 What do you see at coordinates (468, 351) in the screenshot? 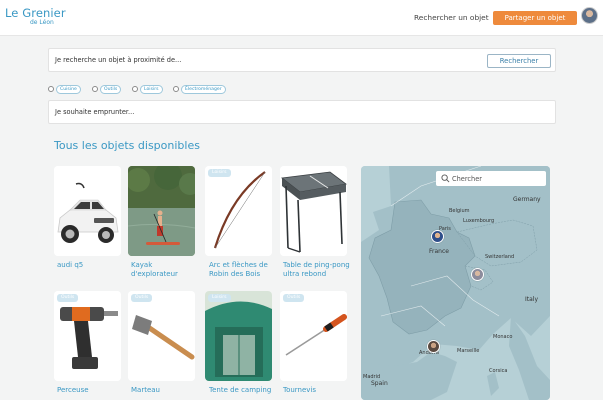
I see `map-label-marseille: Marseille` at bounding box center [468, 351].